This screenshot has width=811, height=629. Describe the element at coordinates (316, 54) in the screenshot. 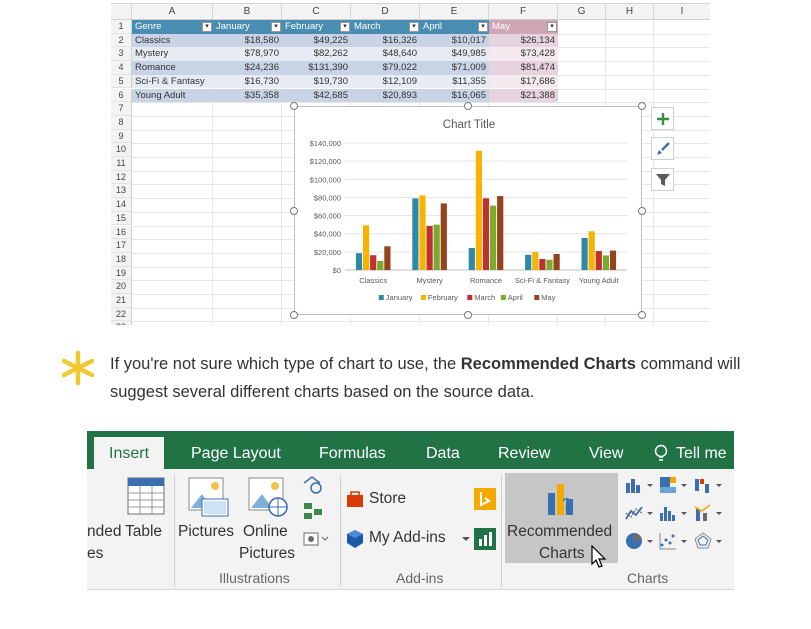

I see `table-cell: $82,262` at that location.